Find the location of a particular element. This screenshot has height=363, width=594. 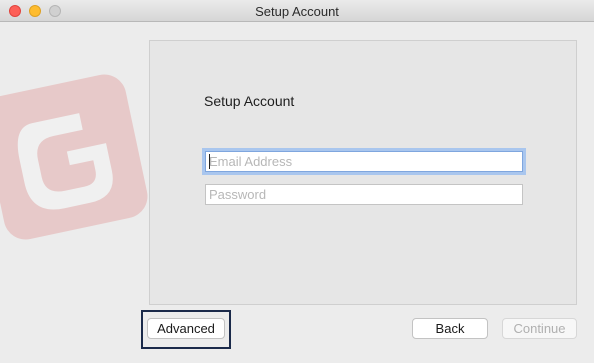

password-field is located at coordinates (364, 194).